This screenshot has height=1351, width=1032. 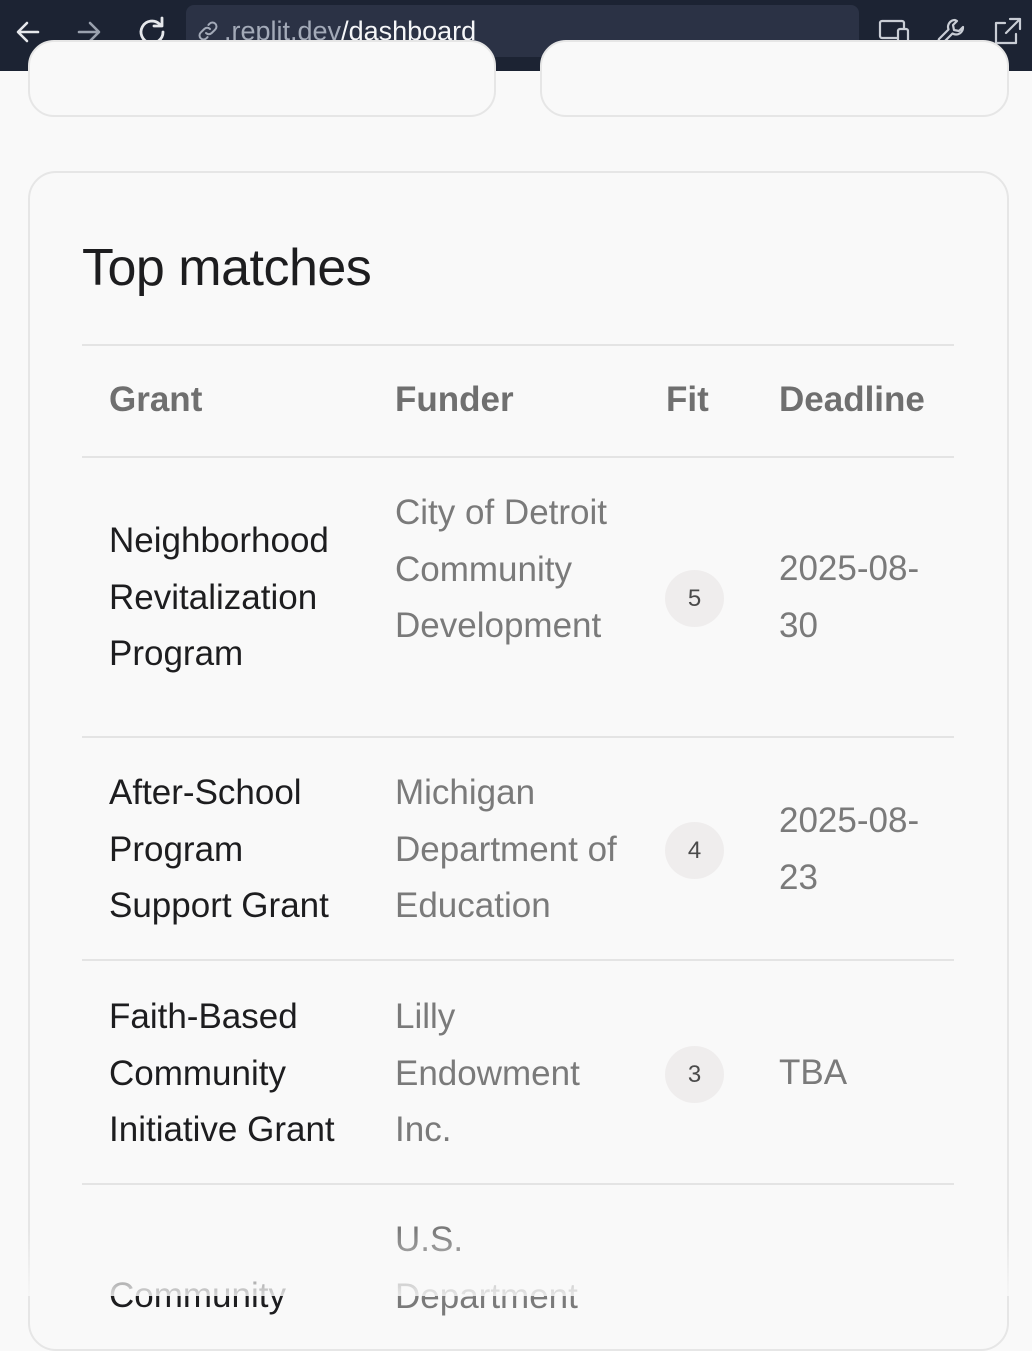 What do you see at coordinates (234, 850) in the screenshot?
I see `grant-name: After-School Program Support Grant` at bounding box center [234, 850].